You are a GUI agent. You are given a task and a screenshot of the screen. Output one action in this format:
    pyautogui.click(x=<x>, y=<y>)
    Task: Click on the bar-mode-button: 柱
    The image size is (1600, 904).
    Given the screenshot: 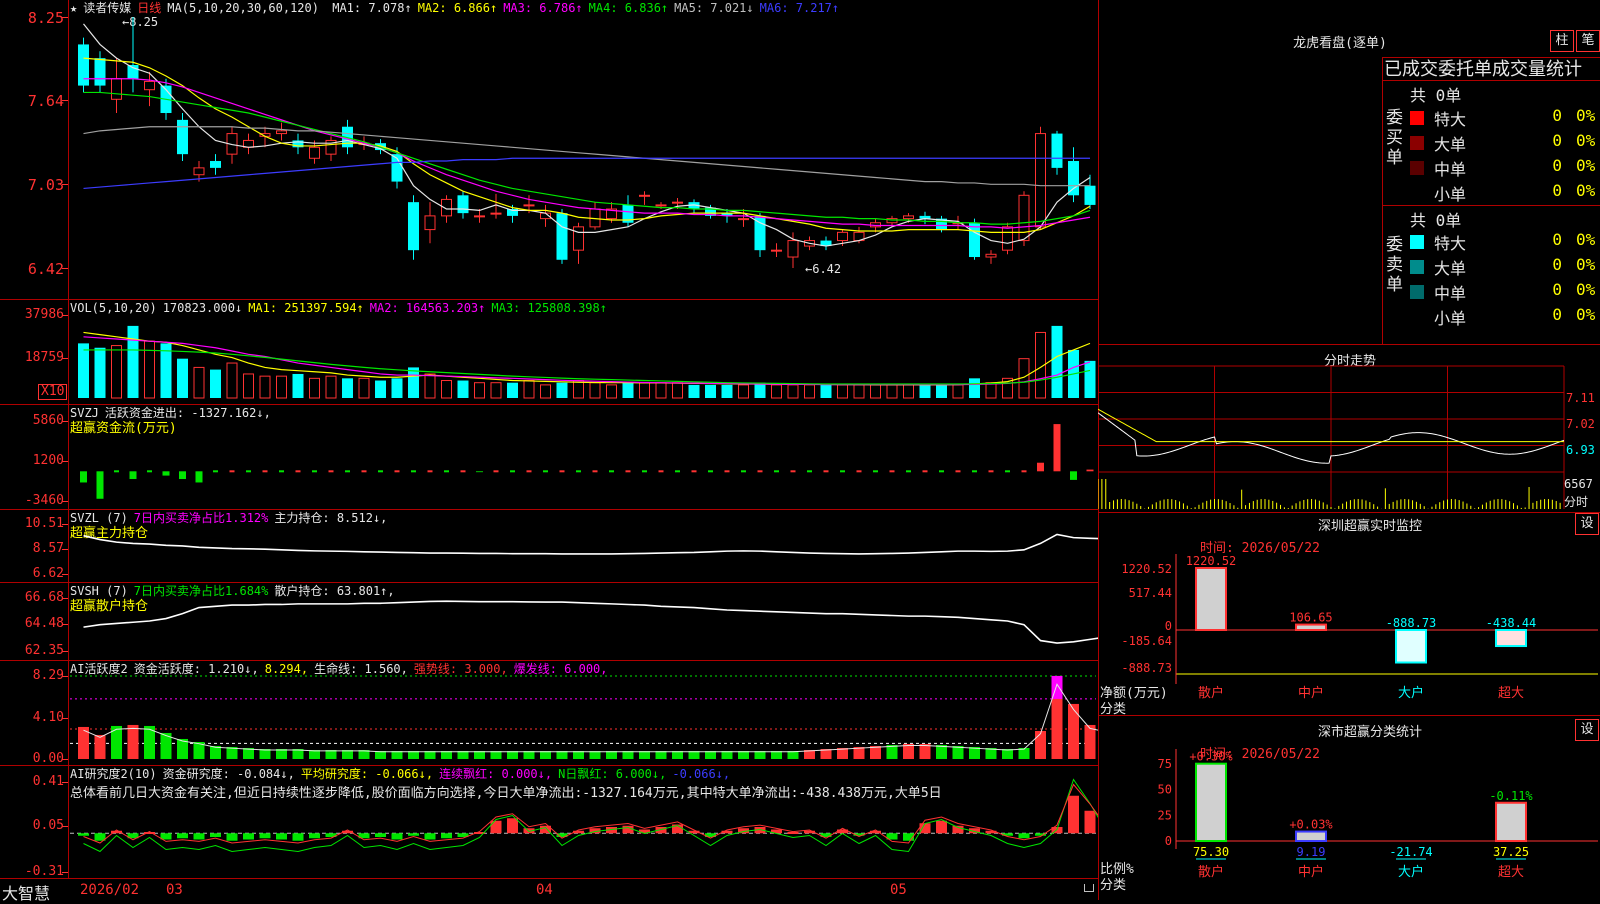 What is the action you would take?
    pyautogui.click(x=1562, y=41)
    